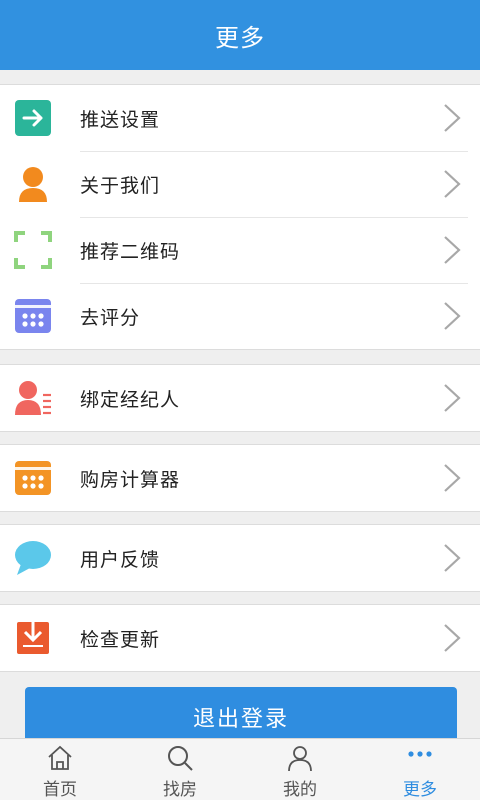  Describe the element at coordinates (120, 185) in the screenshot. I see `menu-item-label: 关于我们` at that location.